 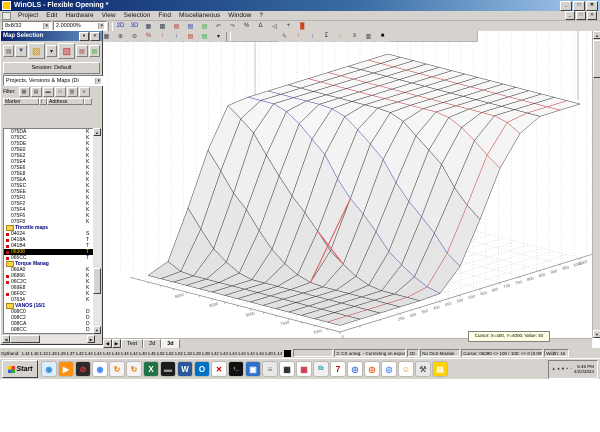 What do you see at coordinates (581, 15) in the screenshot?
I see `mdi-restore-button: □` at bounding box center [581, 15].